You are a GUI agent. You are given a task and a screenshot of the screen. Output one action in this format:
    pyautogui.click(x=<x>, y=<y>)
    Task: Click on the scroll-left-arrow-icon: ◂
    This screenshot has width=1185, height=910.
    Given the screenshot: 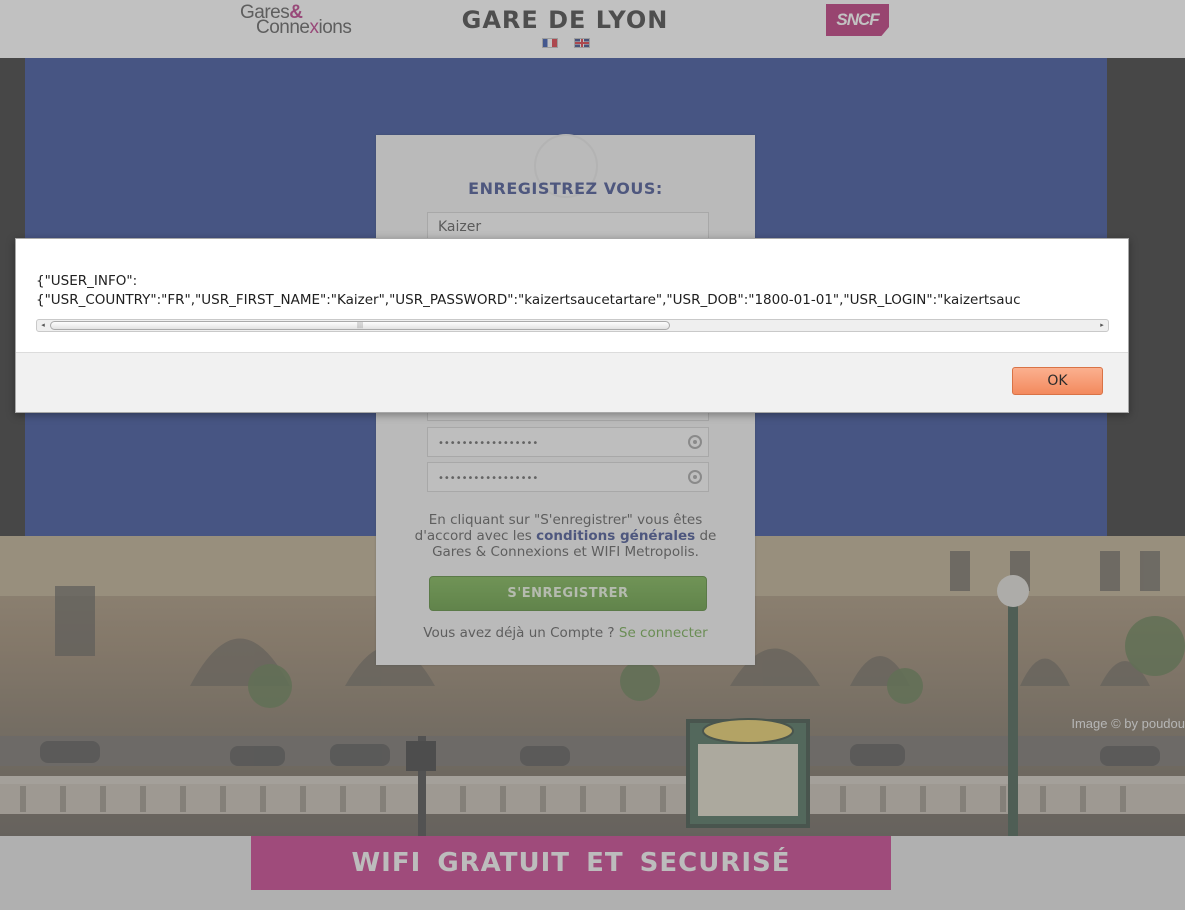 What is the action you would take?
    pyautogui.click(x=43, y=325)
    